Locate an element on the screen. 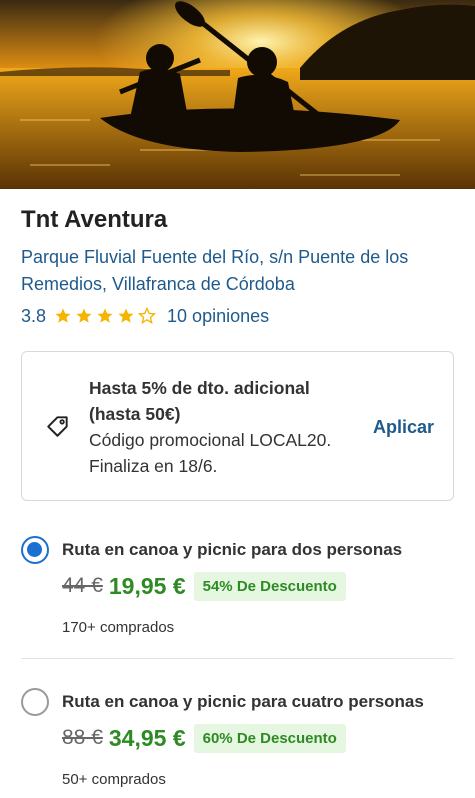 The image size is (475, 798). price-row: 44 € 19,95 € 54% De Descuento is located at coordinates (204, 586).